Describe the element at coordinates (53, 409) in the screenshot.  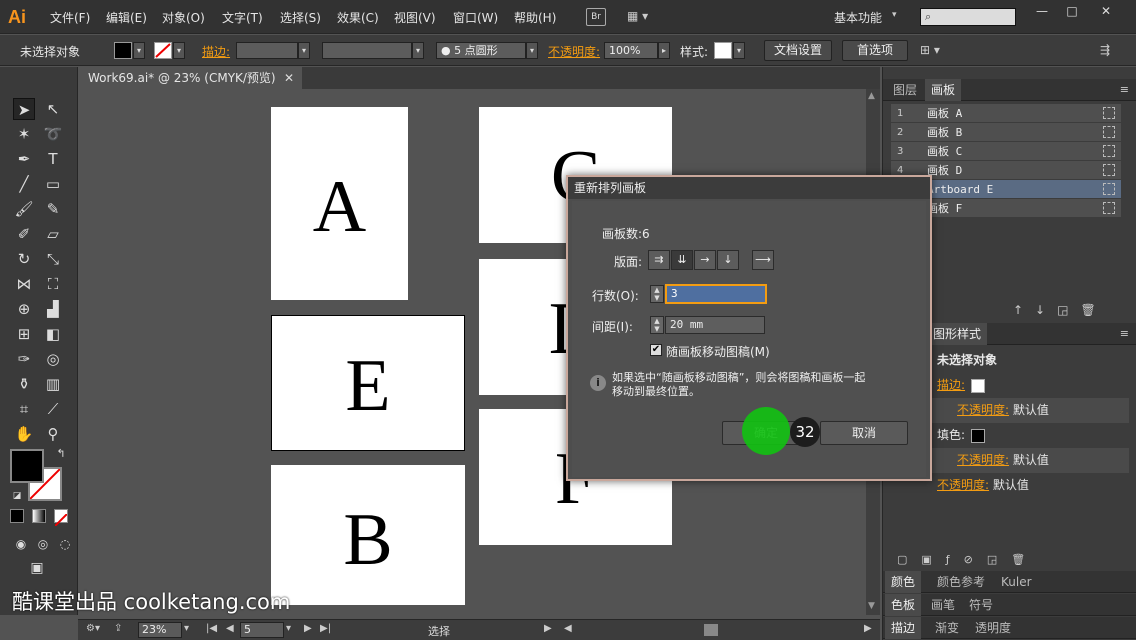
I see `slice-tool-icon: ⟋` at that location.